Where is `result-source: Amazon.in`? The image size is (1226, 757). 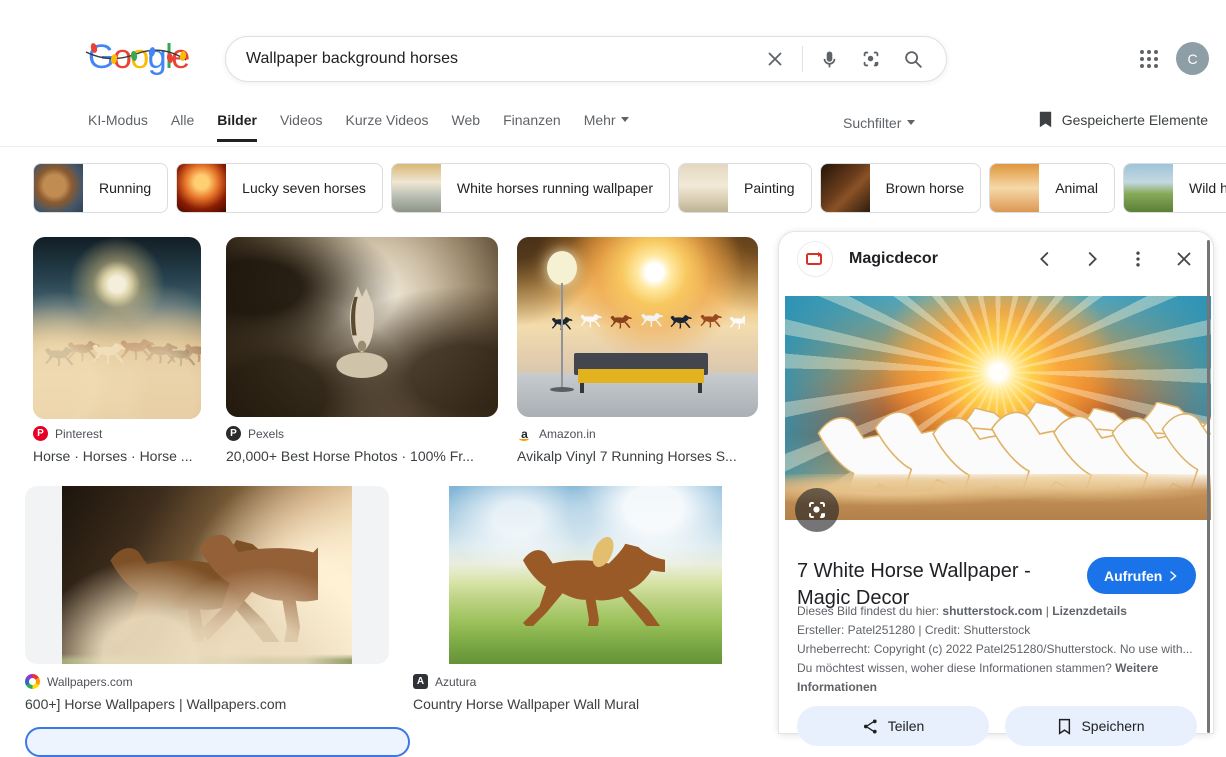
result-source: Amazon.in is located at coordinates (567, 434).